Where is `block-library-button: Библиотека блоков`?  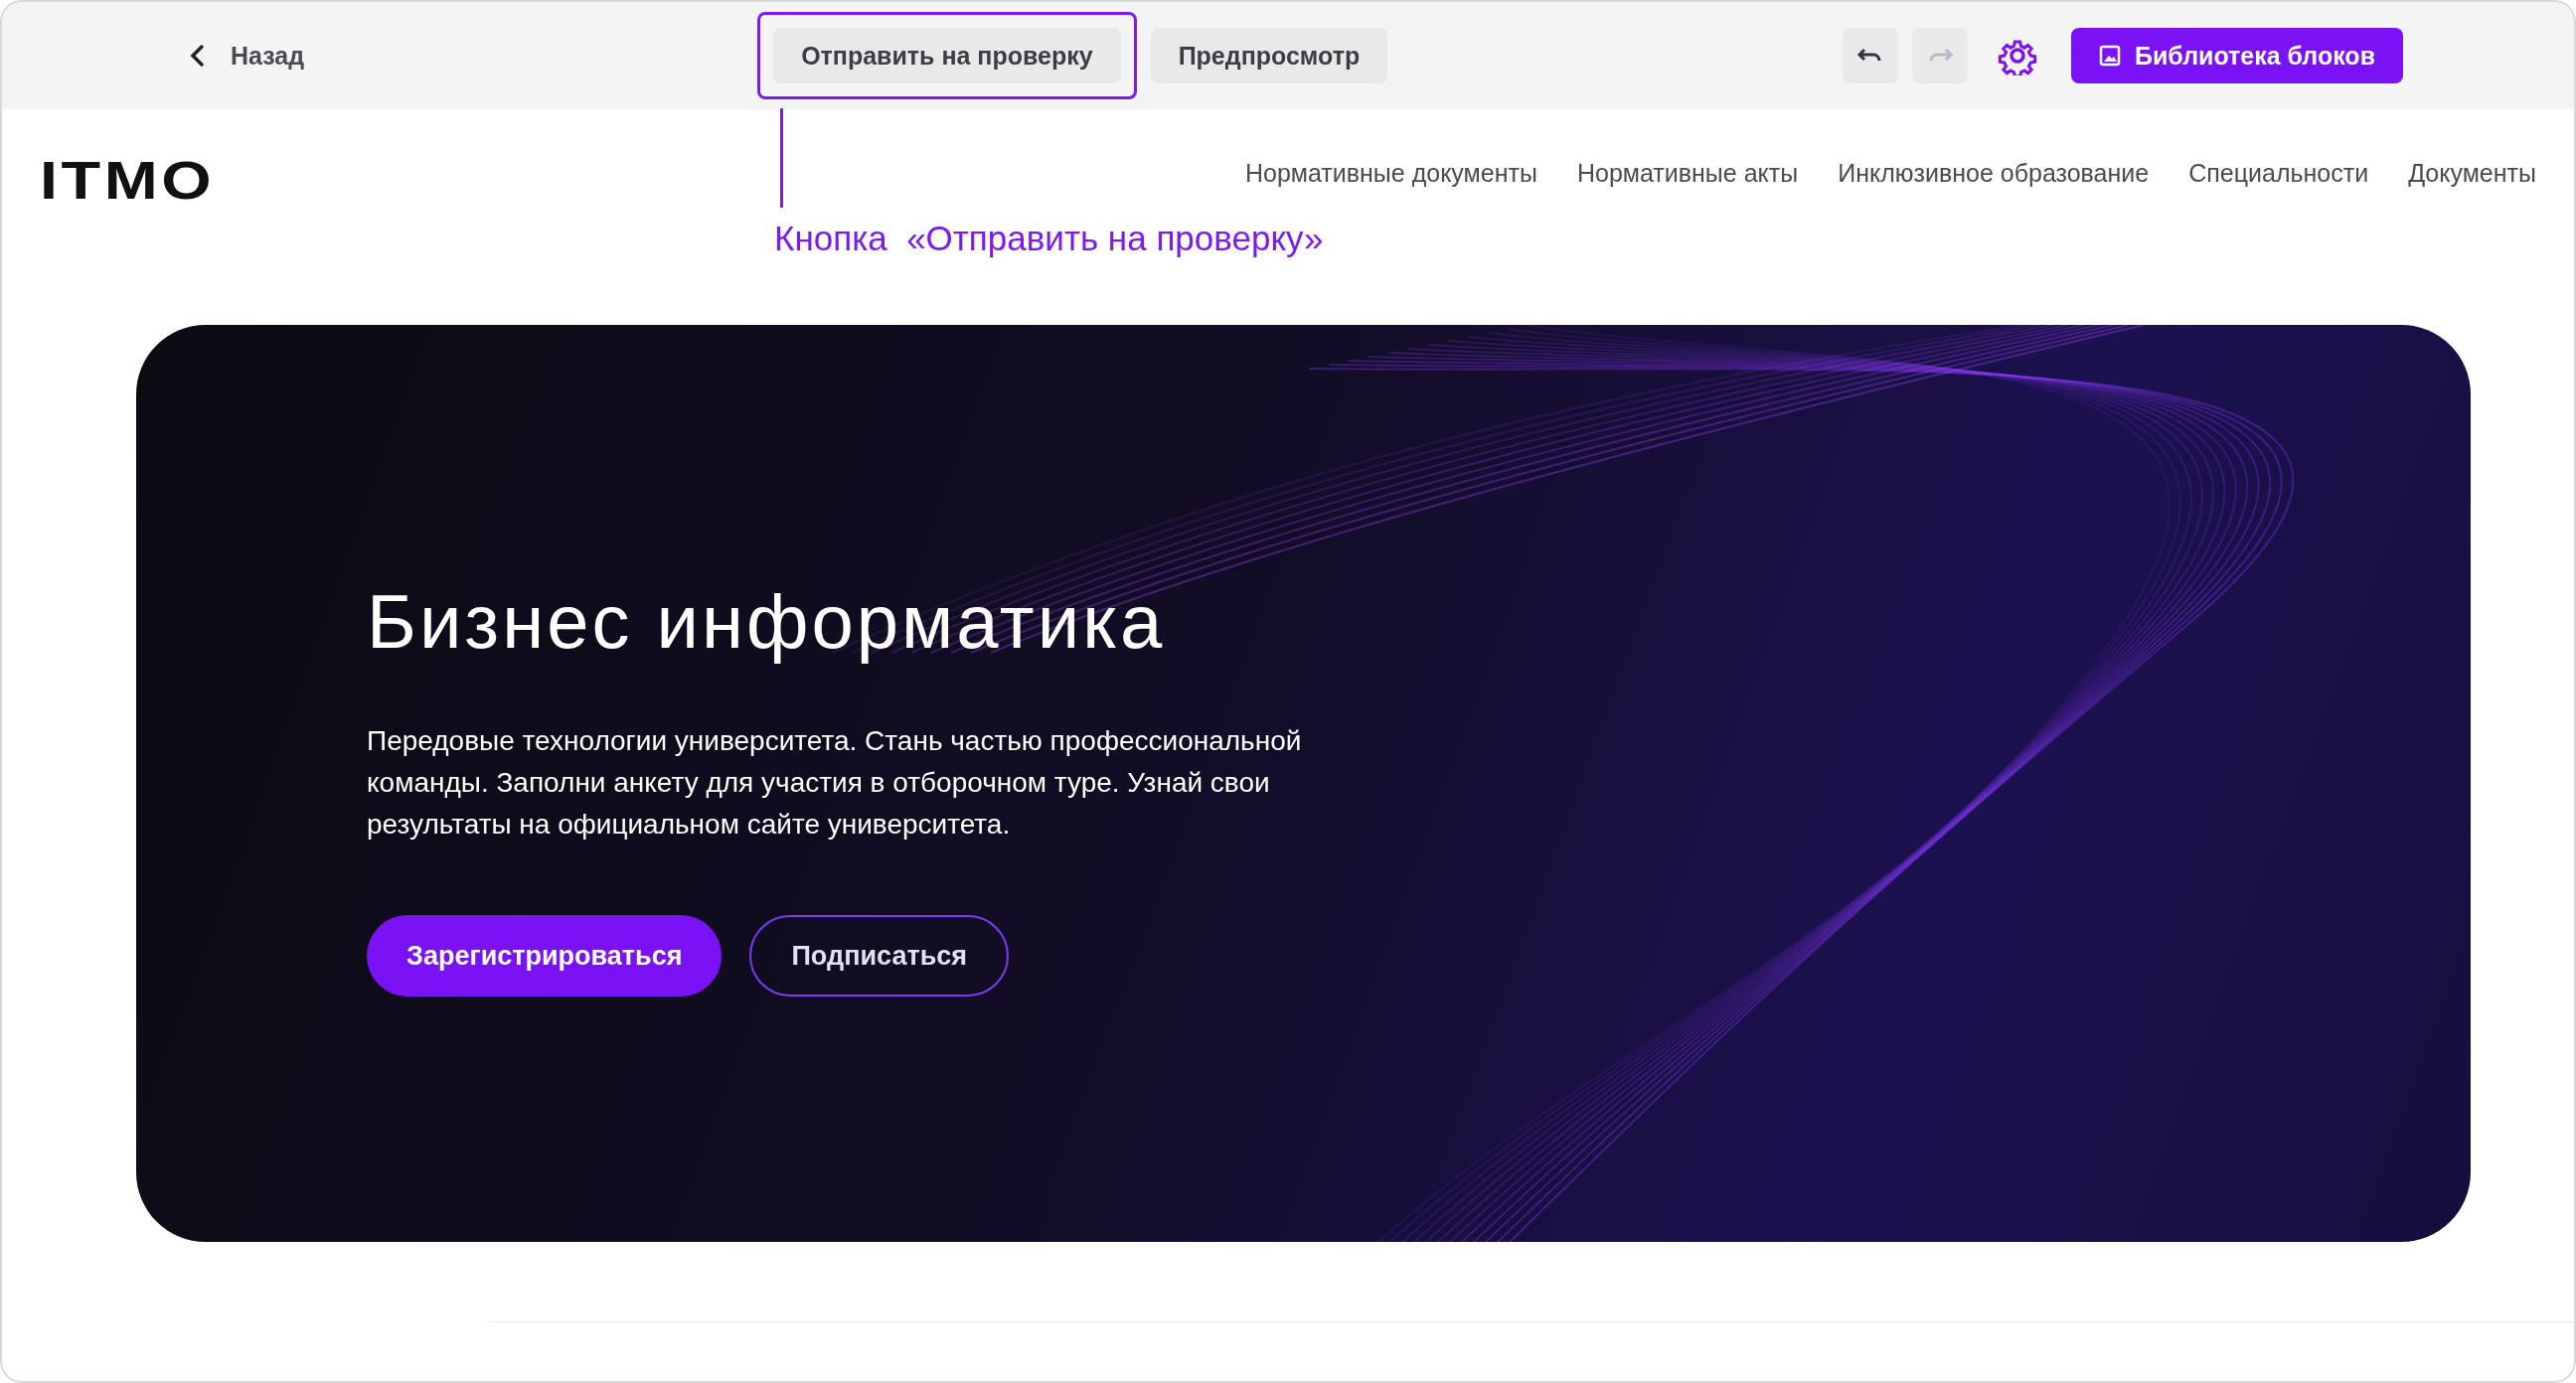 block-library-button: Библиотека блоков is located at coordinates (2236, 55).